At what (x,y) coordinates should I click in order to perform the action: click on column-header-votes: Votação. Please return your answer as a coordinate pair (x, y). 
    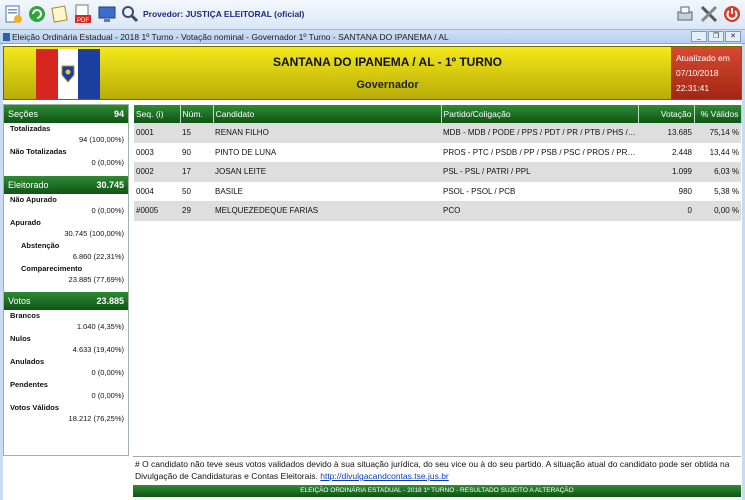
    Looking at the image, I should click on (666, 114).